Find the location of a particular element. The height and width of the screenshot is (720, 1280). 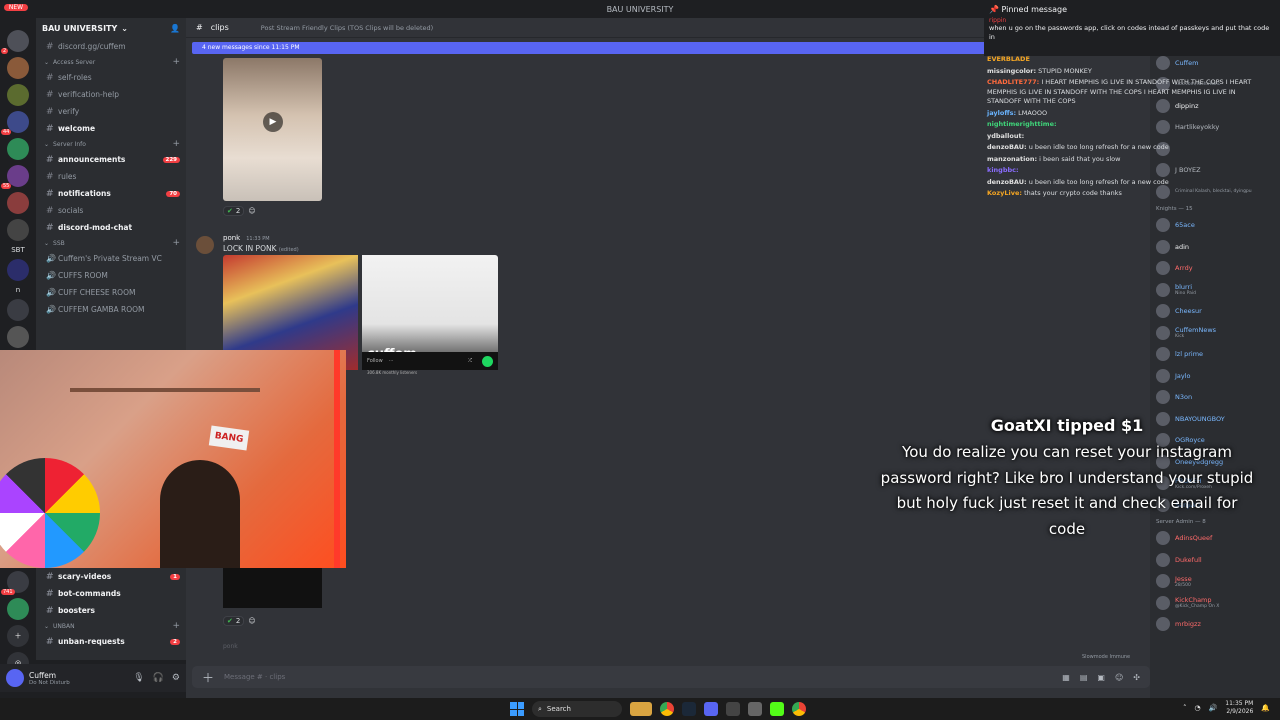

video-thumbnail: ▶ is located at coordinates (272, 129).